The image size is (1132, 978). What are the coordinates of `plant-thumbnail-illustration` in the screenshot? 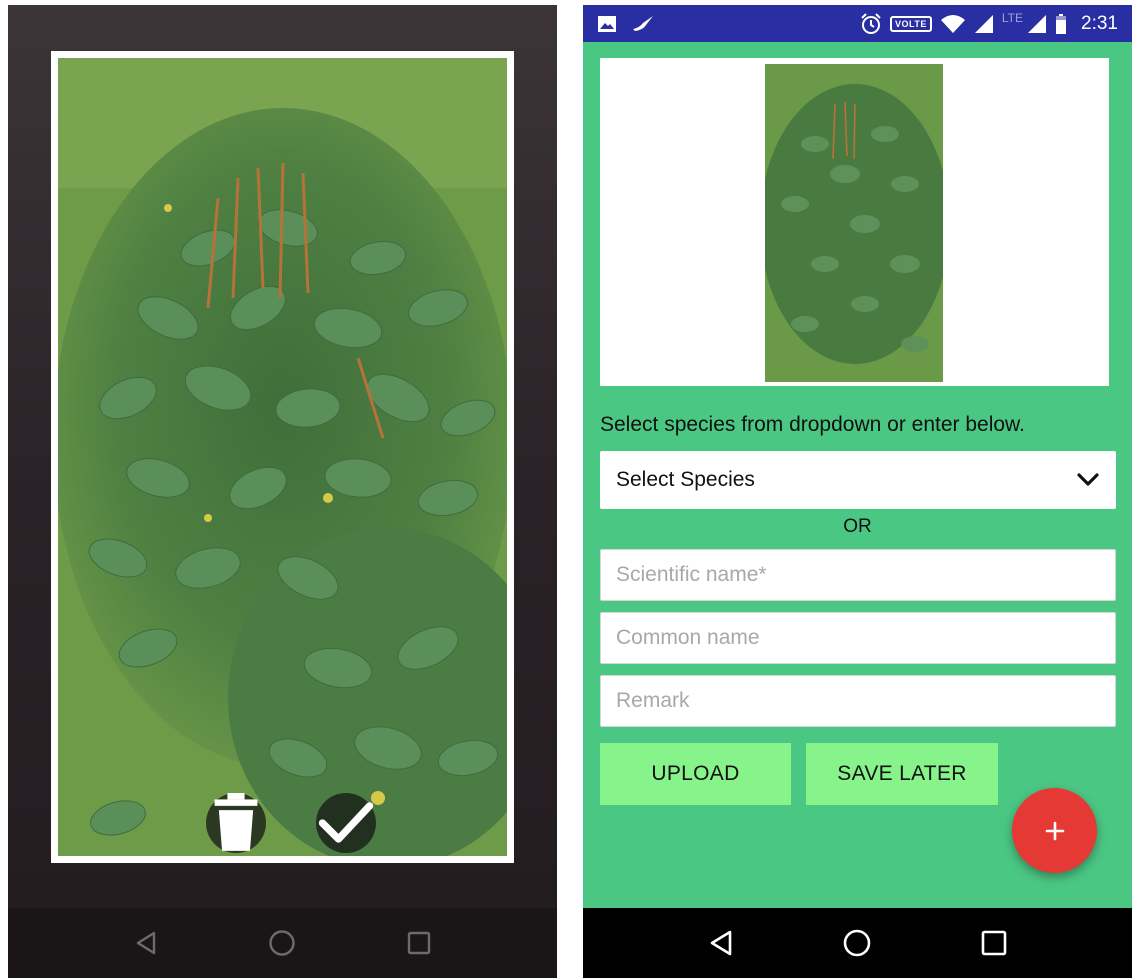 It's located at (854, 223).